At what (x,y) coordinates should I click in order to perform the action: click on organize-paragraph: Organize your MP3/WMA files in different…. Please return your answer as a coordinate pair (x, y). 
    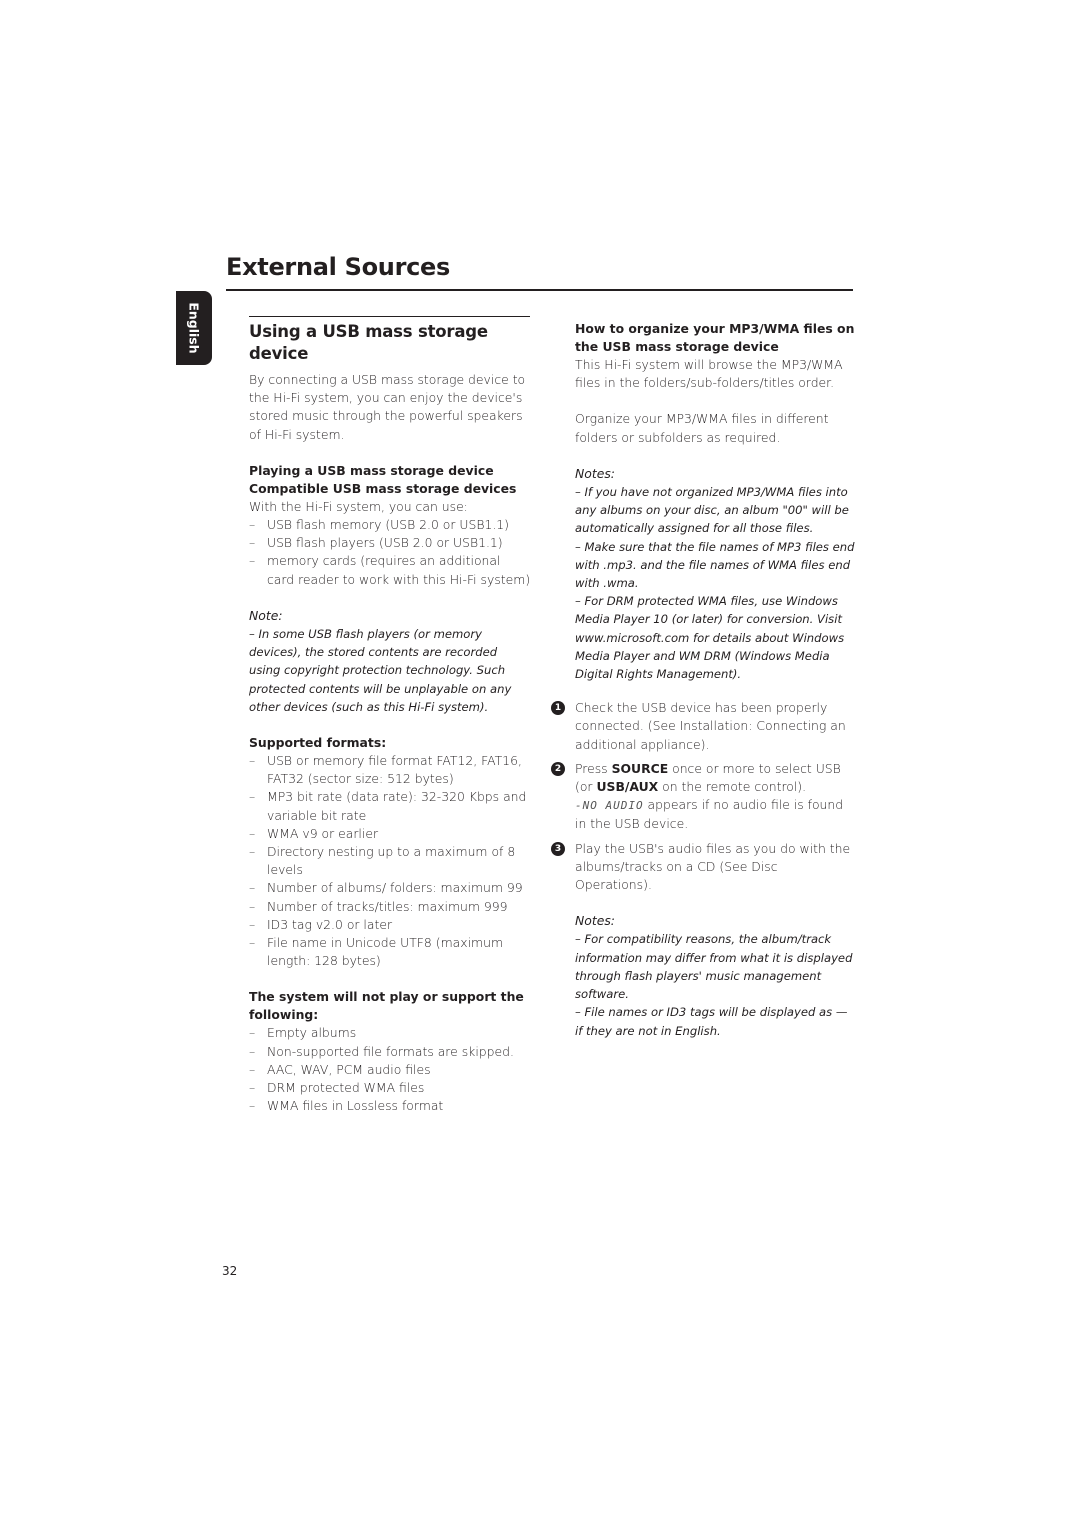
    Looking at the image, I should click on (702, 428).